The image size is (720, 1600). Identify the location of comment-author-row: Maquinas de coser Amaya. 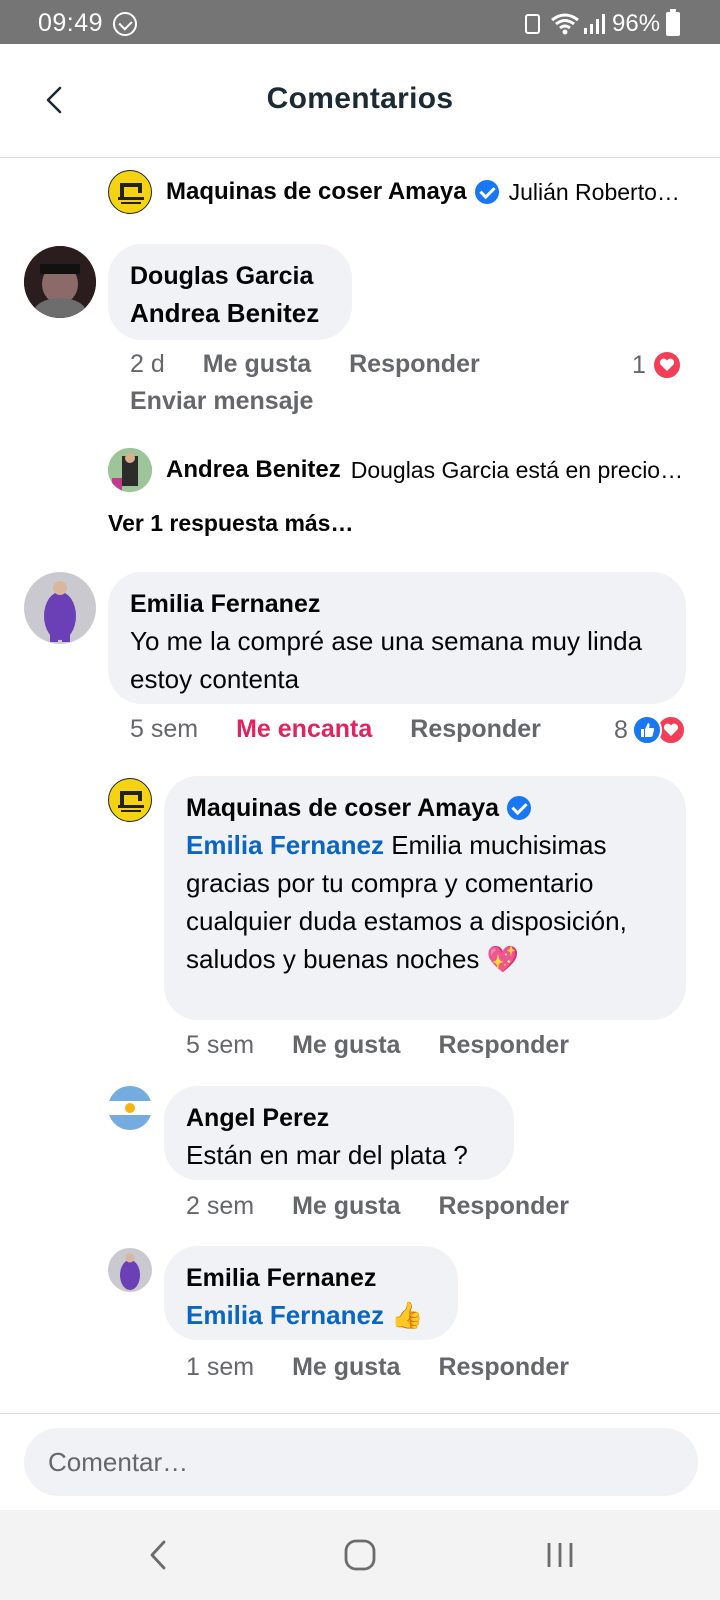
(425, 808).